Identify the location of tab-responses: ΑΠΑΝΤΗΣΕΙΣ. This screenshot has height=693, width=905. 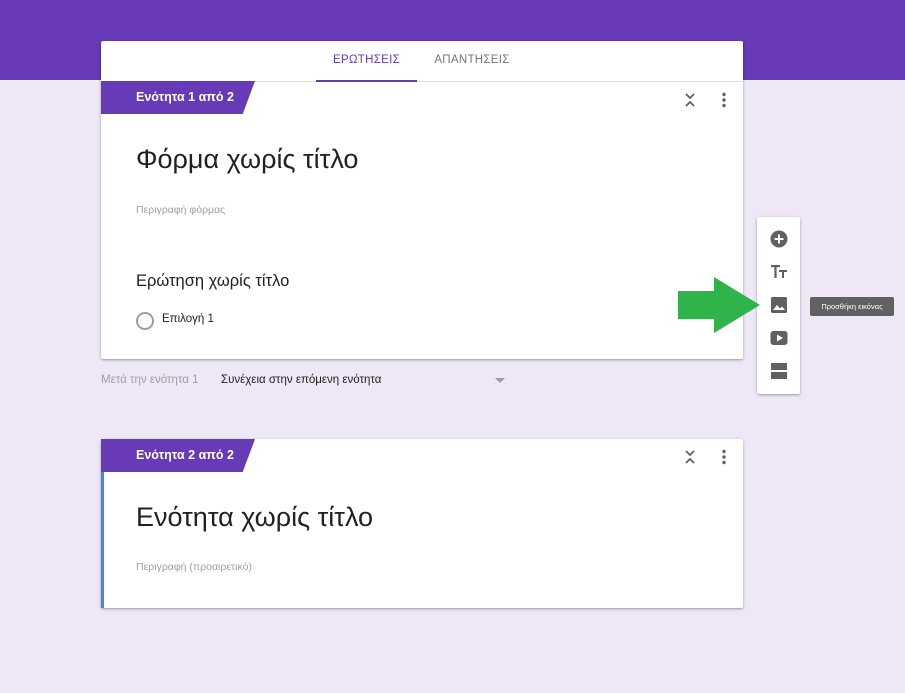
(472, 61).